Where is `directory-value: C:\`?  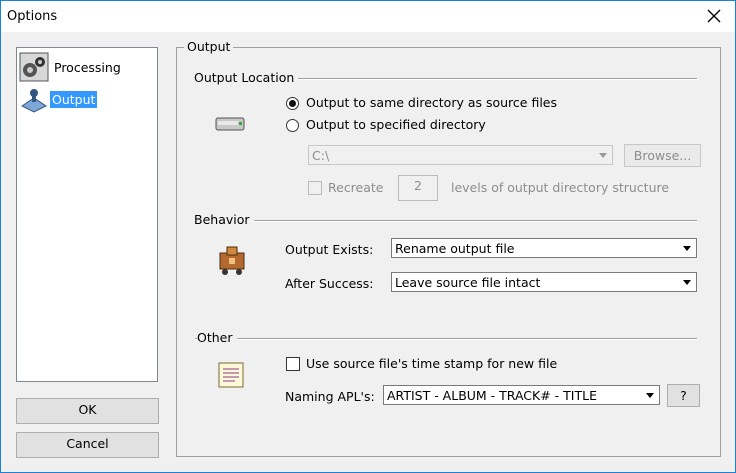 directory-value: C:\ is located at coordinates (321, 155).